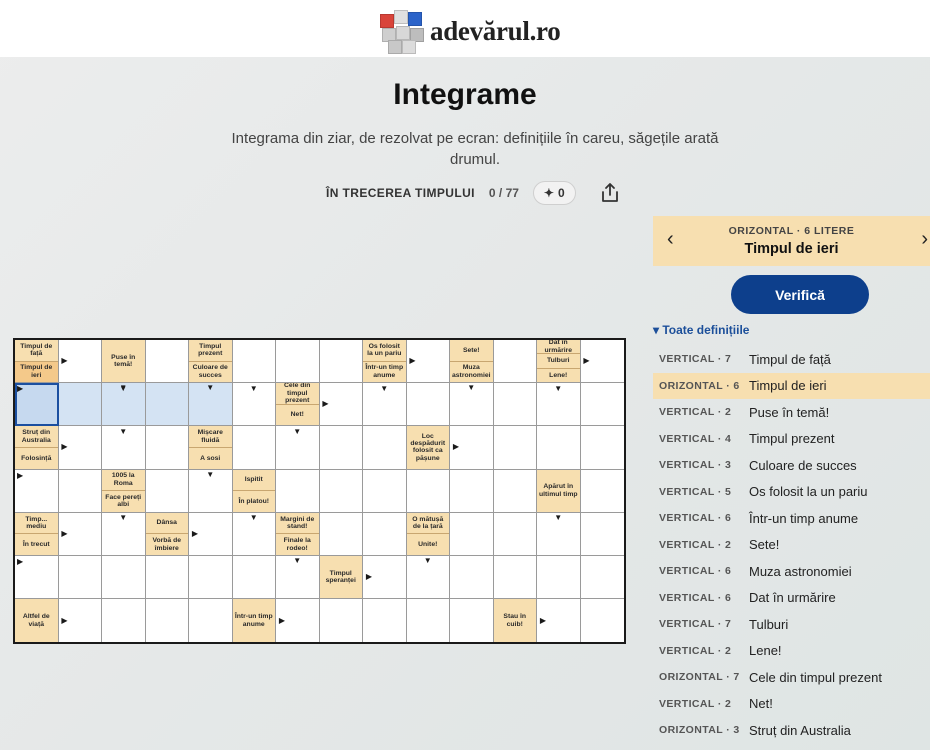 The height and width of the screenshot is (750, 930). What do you see at coordinates (791, 465) in the screenshot?
I see `definition-item: VERTICAL · 3 Culoare de succes` at bounding box center [791, 465].